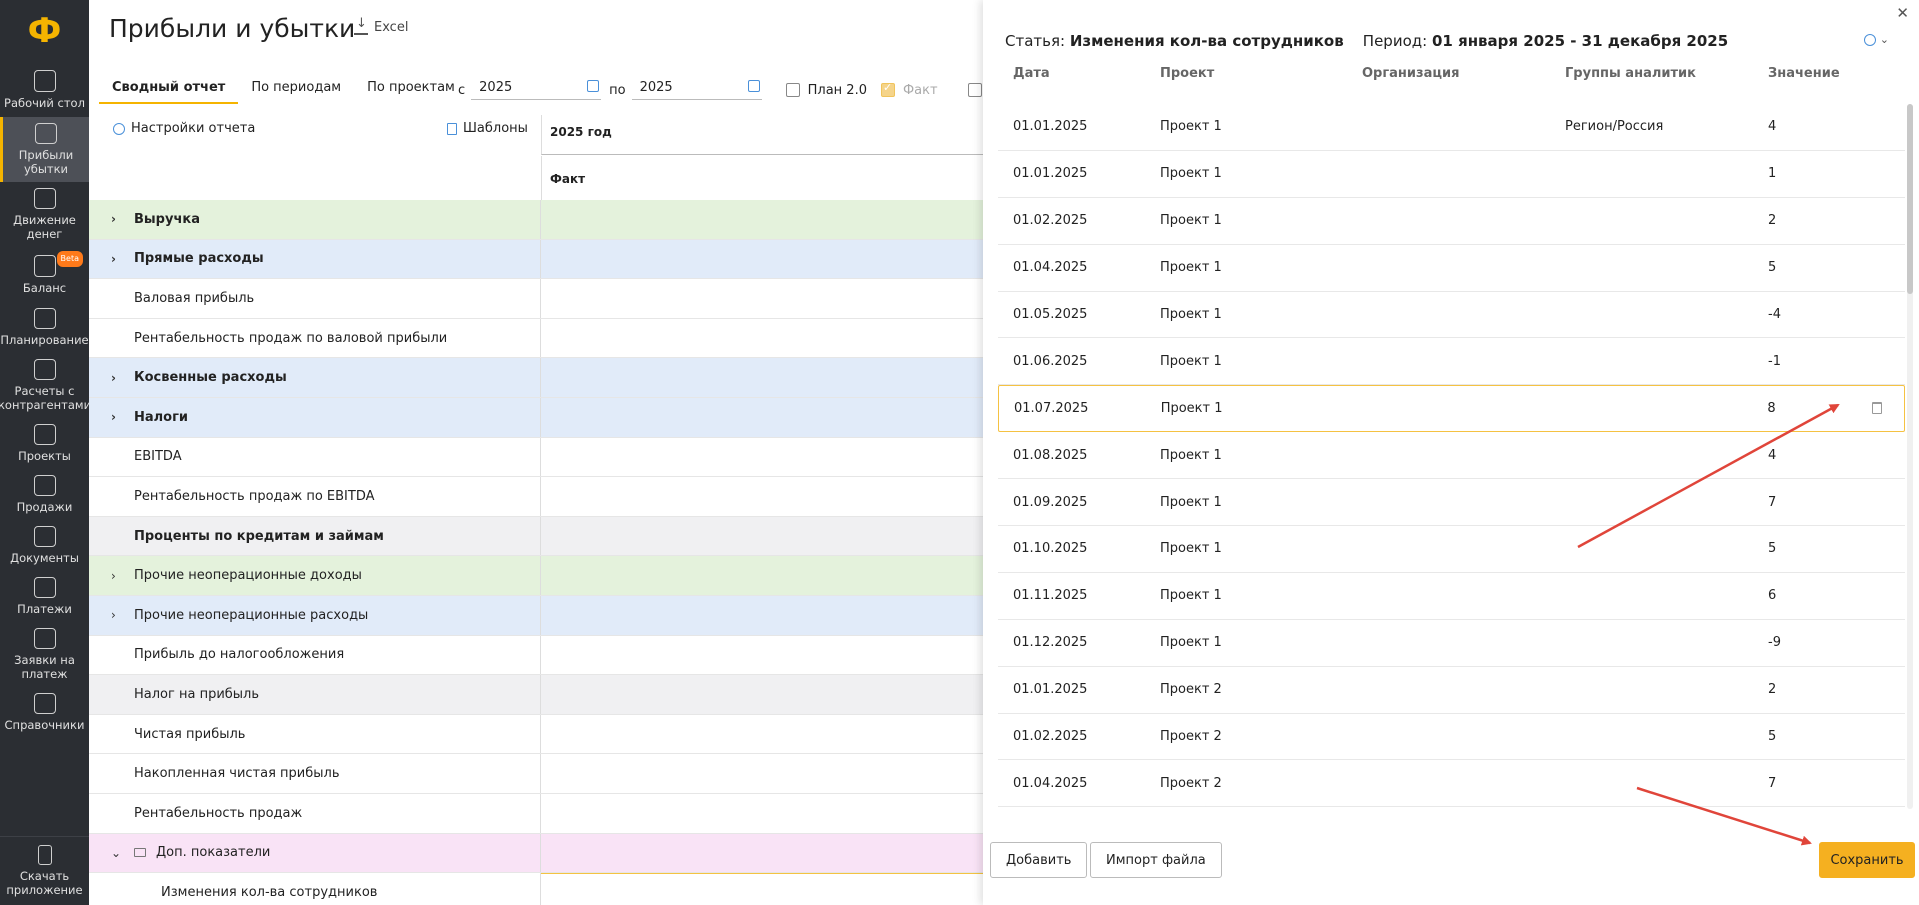 The height and width of the screenshot is (905, 1919). What do you see at coordinates (1451, 362) in the screenshot?
I see `table-row: 01.06.2025 Проект 1 -1` at bounding box center [1451, 362].